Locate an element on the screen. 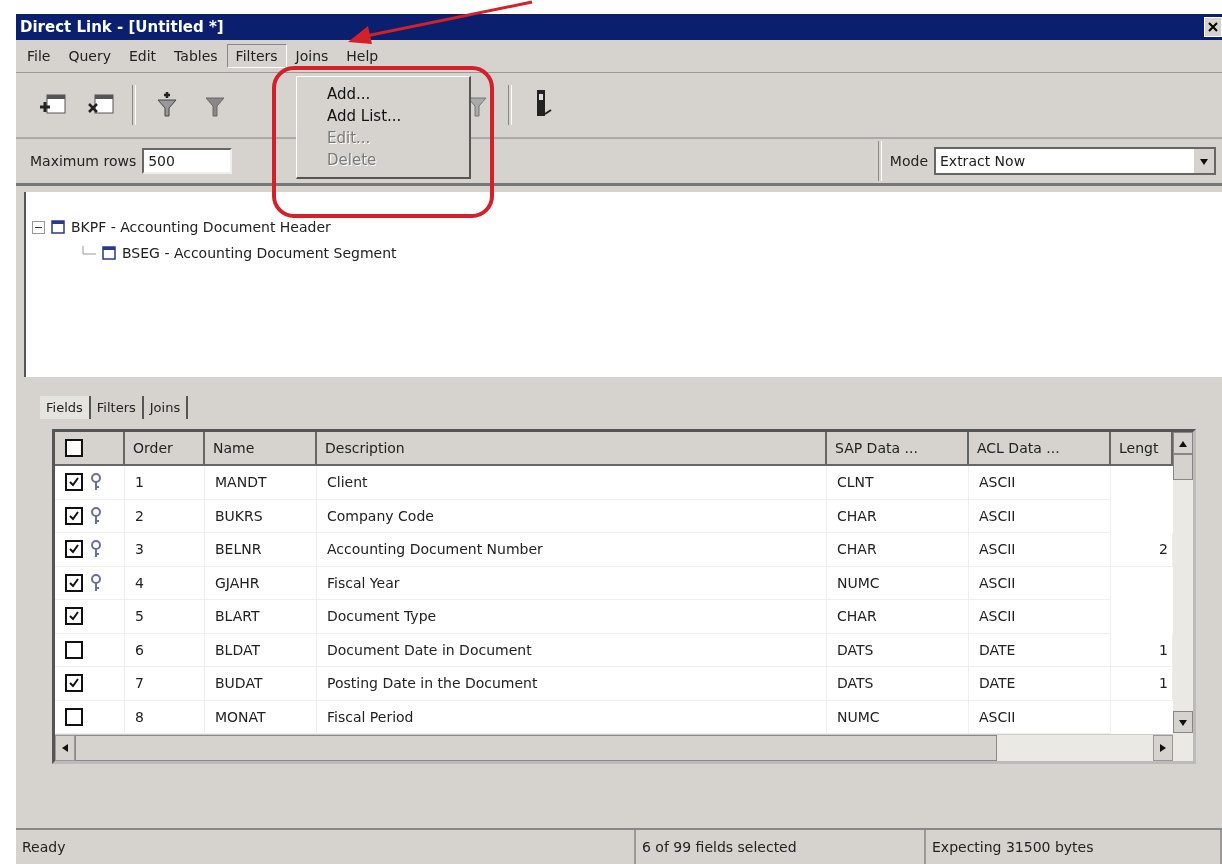 The image size is (1222, 864). table-cell: Fiscal Year is located at coordinates (572, 583).